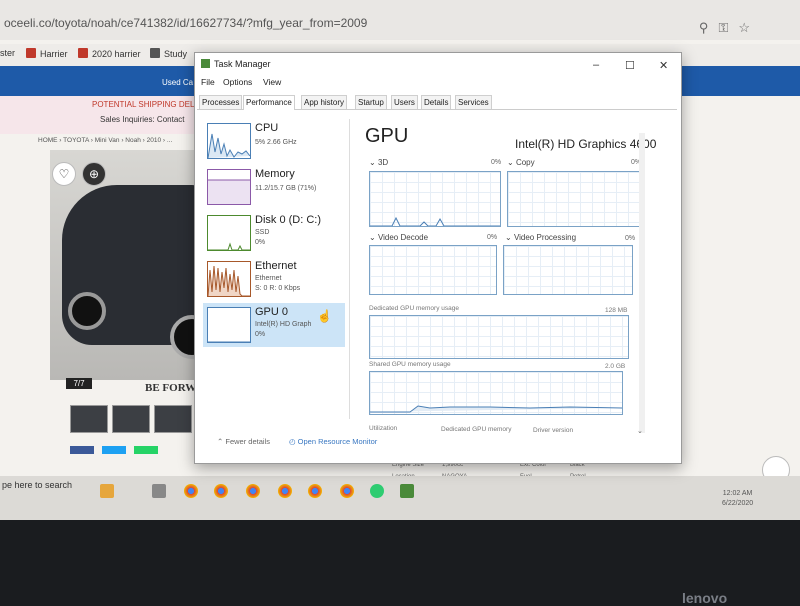 The width and height of the screenshot is (800, 606). I want to click on sidebar-item-detail: 11.2/15.7 GB (71%), so click(286, 188).